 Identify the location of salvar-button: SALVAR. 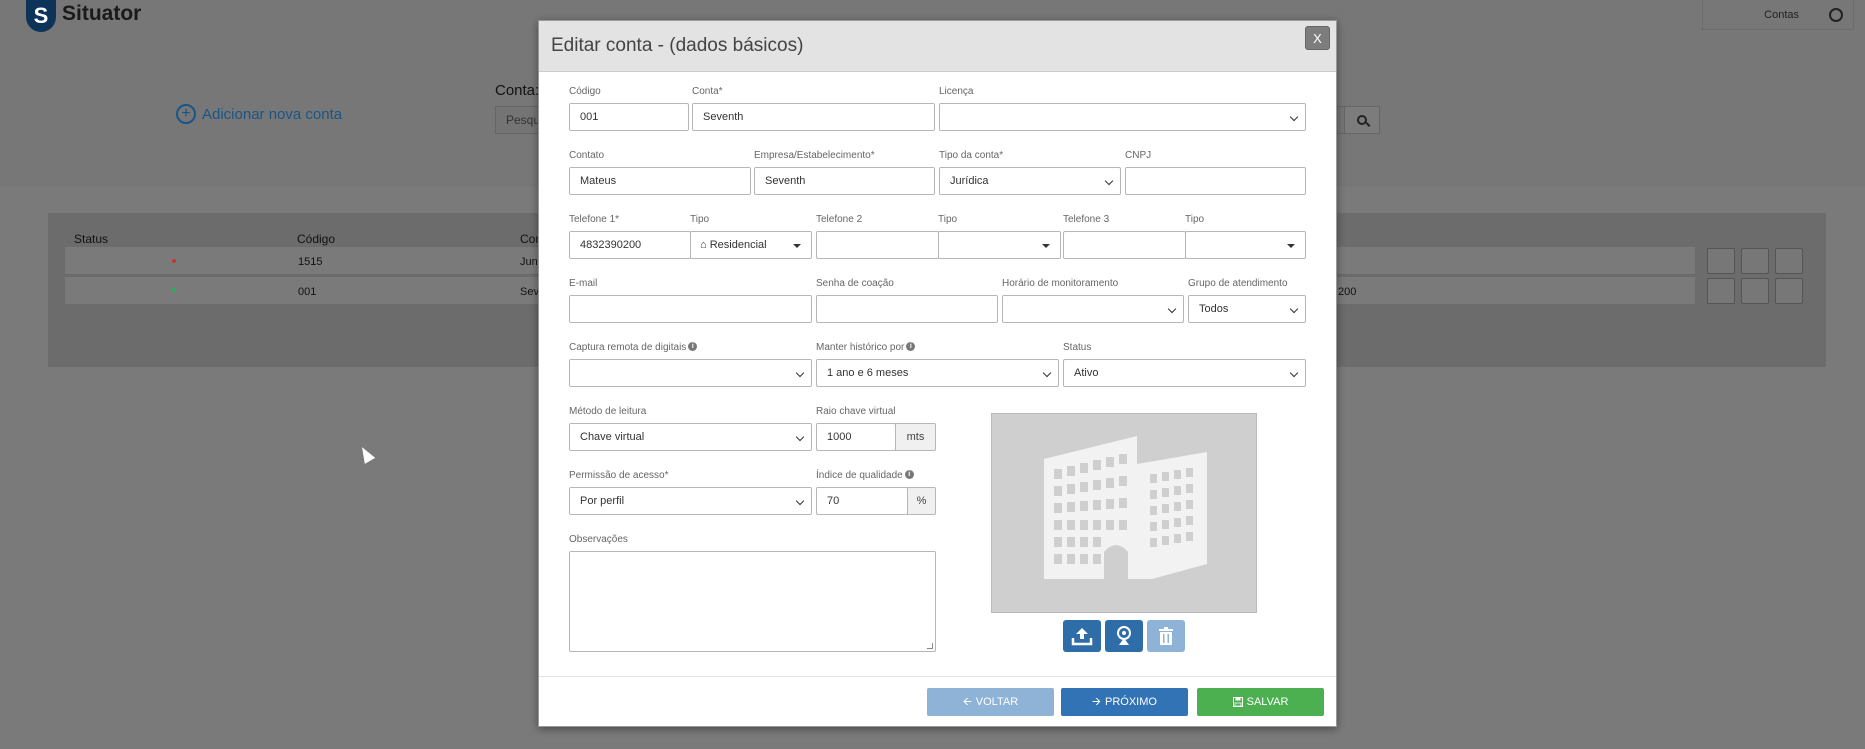
(1260, 702).